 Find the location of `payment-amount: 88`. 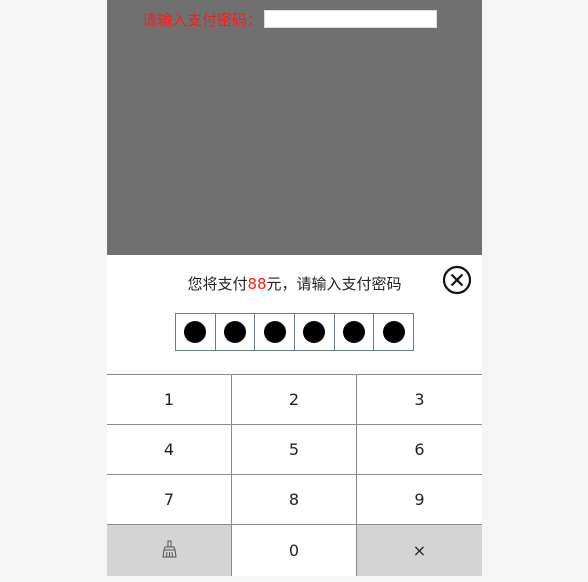

payment-amount: 88 is located at coordinates (257, 284).